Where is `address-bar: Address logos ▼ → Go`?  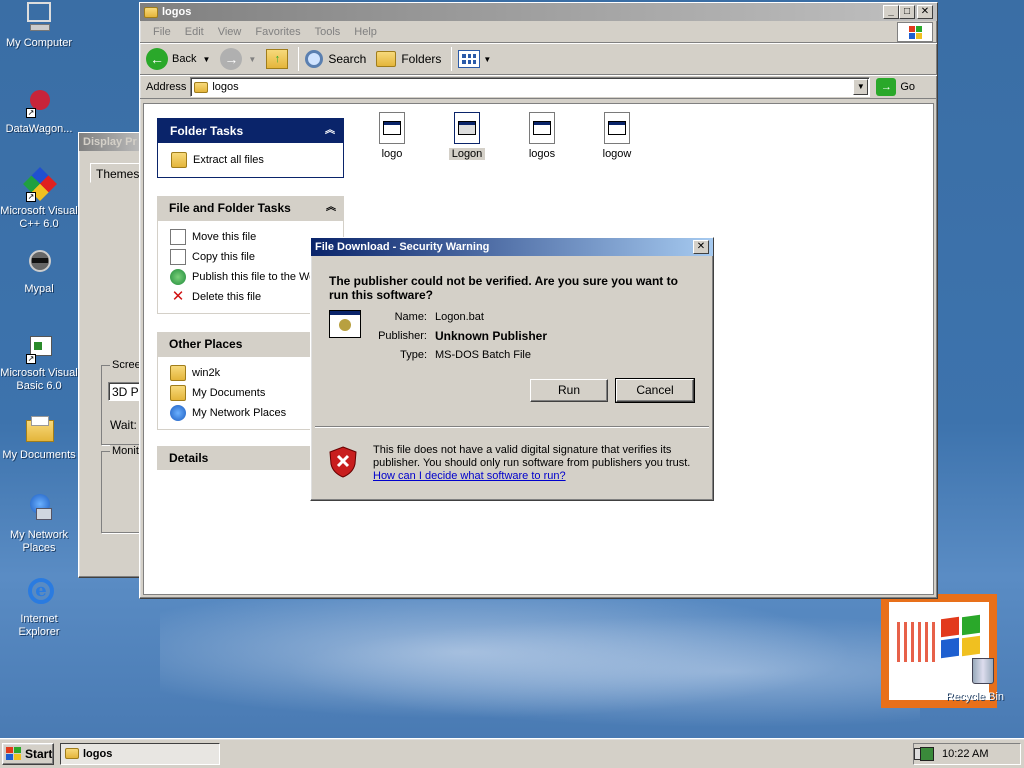
address-bar: Address logos ▼ → Go is located at coordinates (538, 87).